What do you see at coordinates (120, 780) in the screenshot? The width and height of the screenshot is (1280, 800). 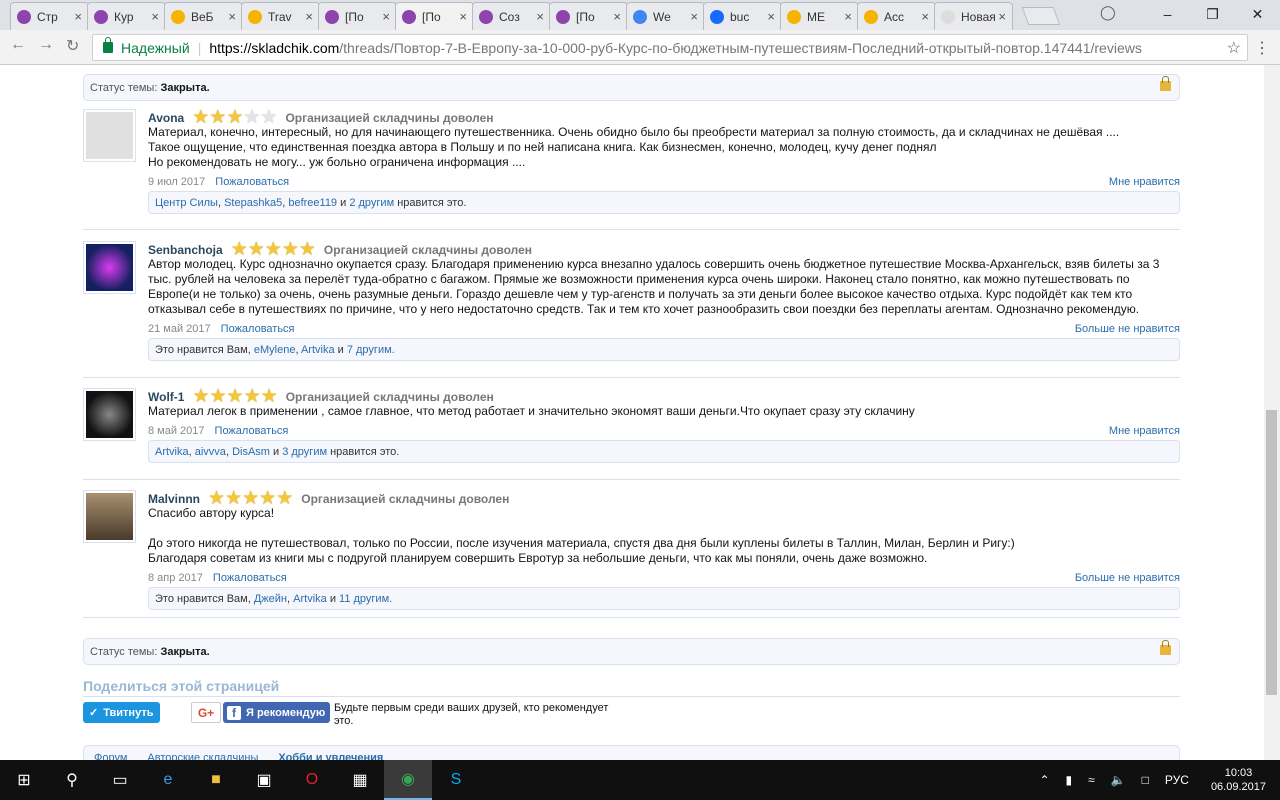 I see `task-view-icon: ▭` at bounding box center [120, 780].